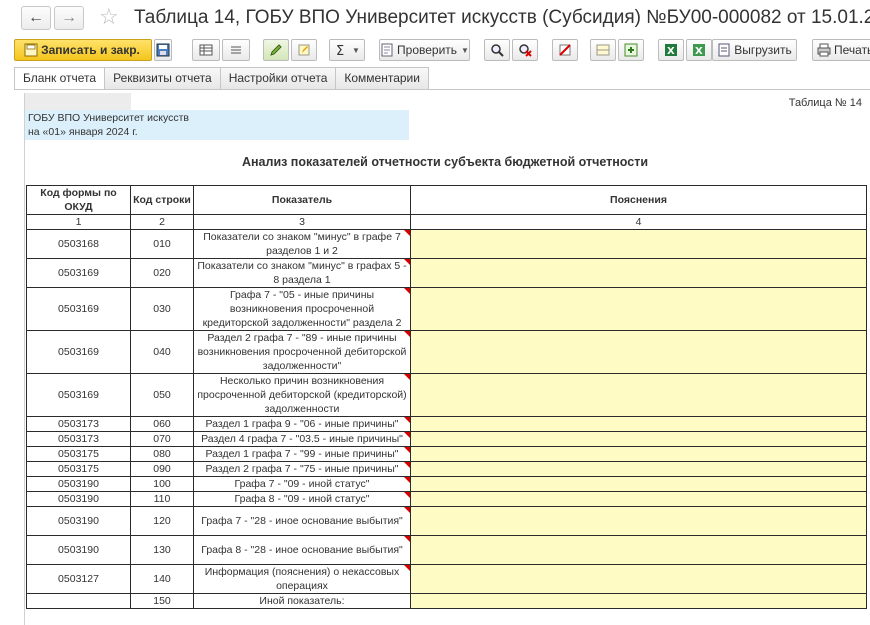 This screenshot has width=870, height=625. I want to click on line-code-cell-text: 100, so click(162, 484).